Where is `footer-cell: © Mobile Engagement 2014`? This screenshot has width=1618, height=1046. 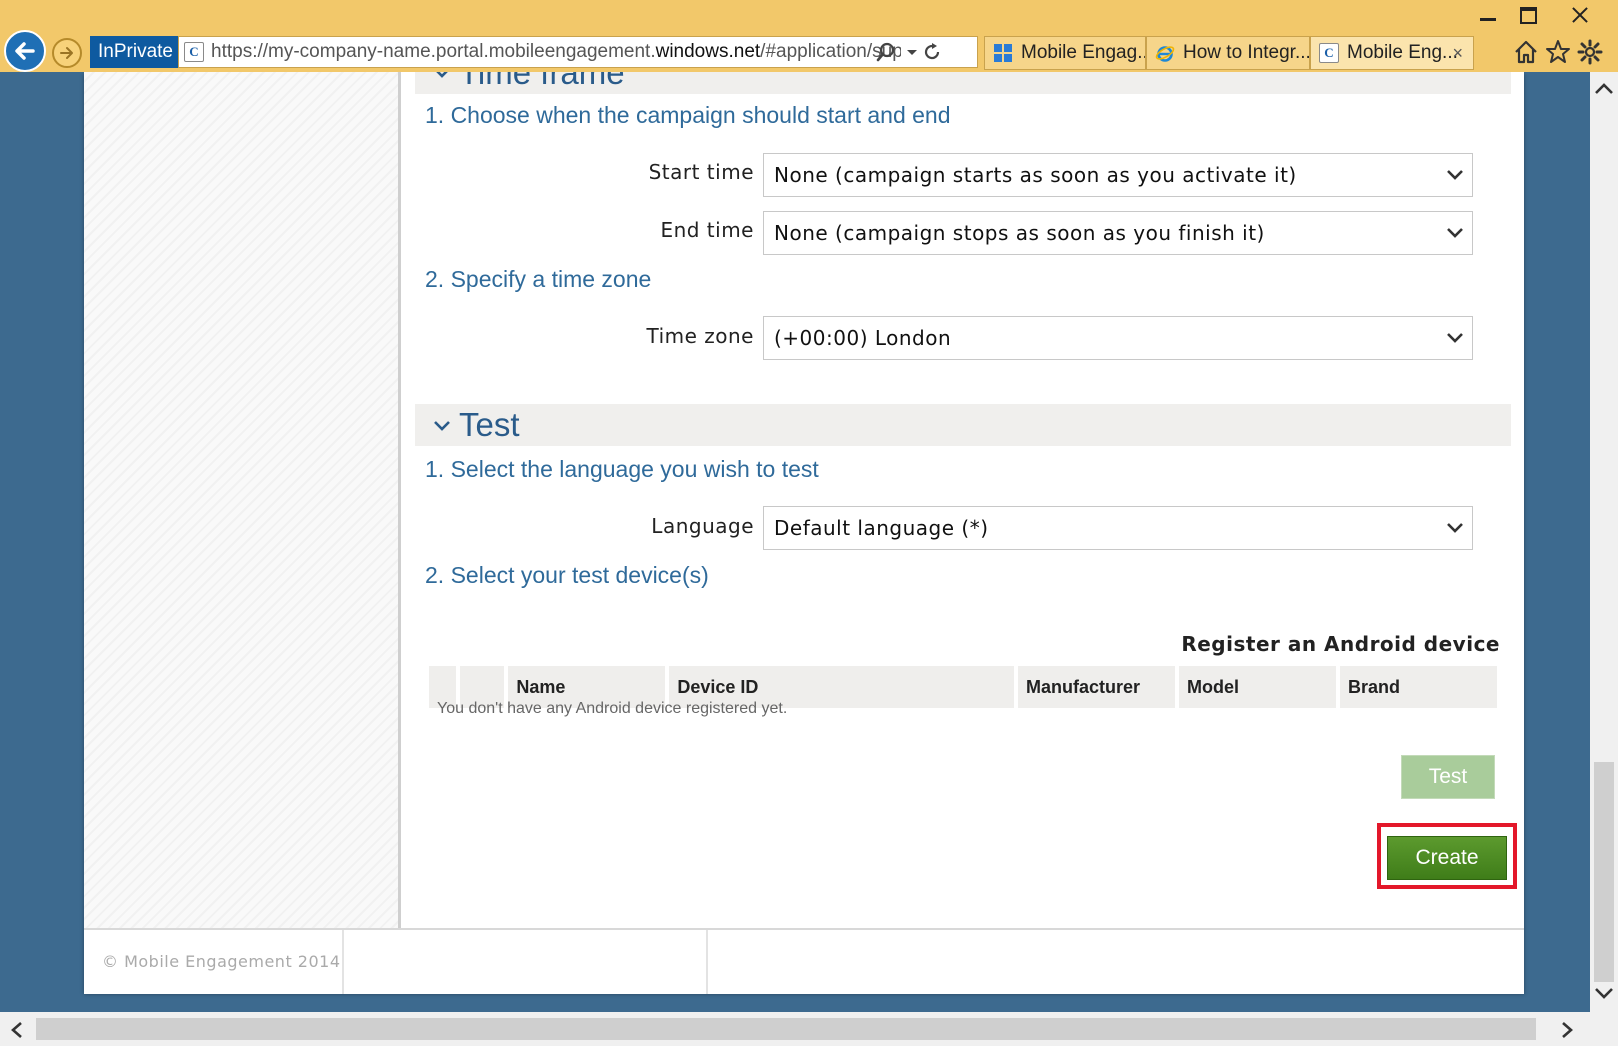
footer-cell: © Mobile Engagement 2014 is located at coordinates (214, 962).